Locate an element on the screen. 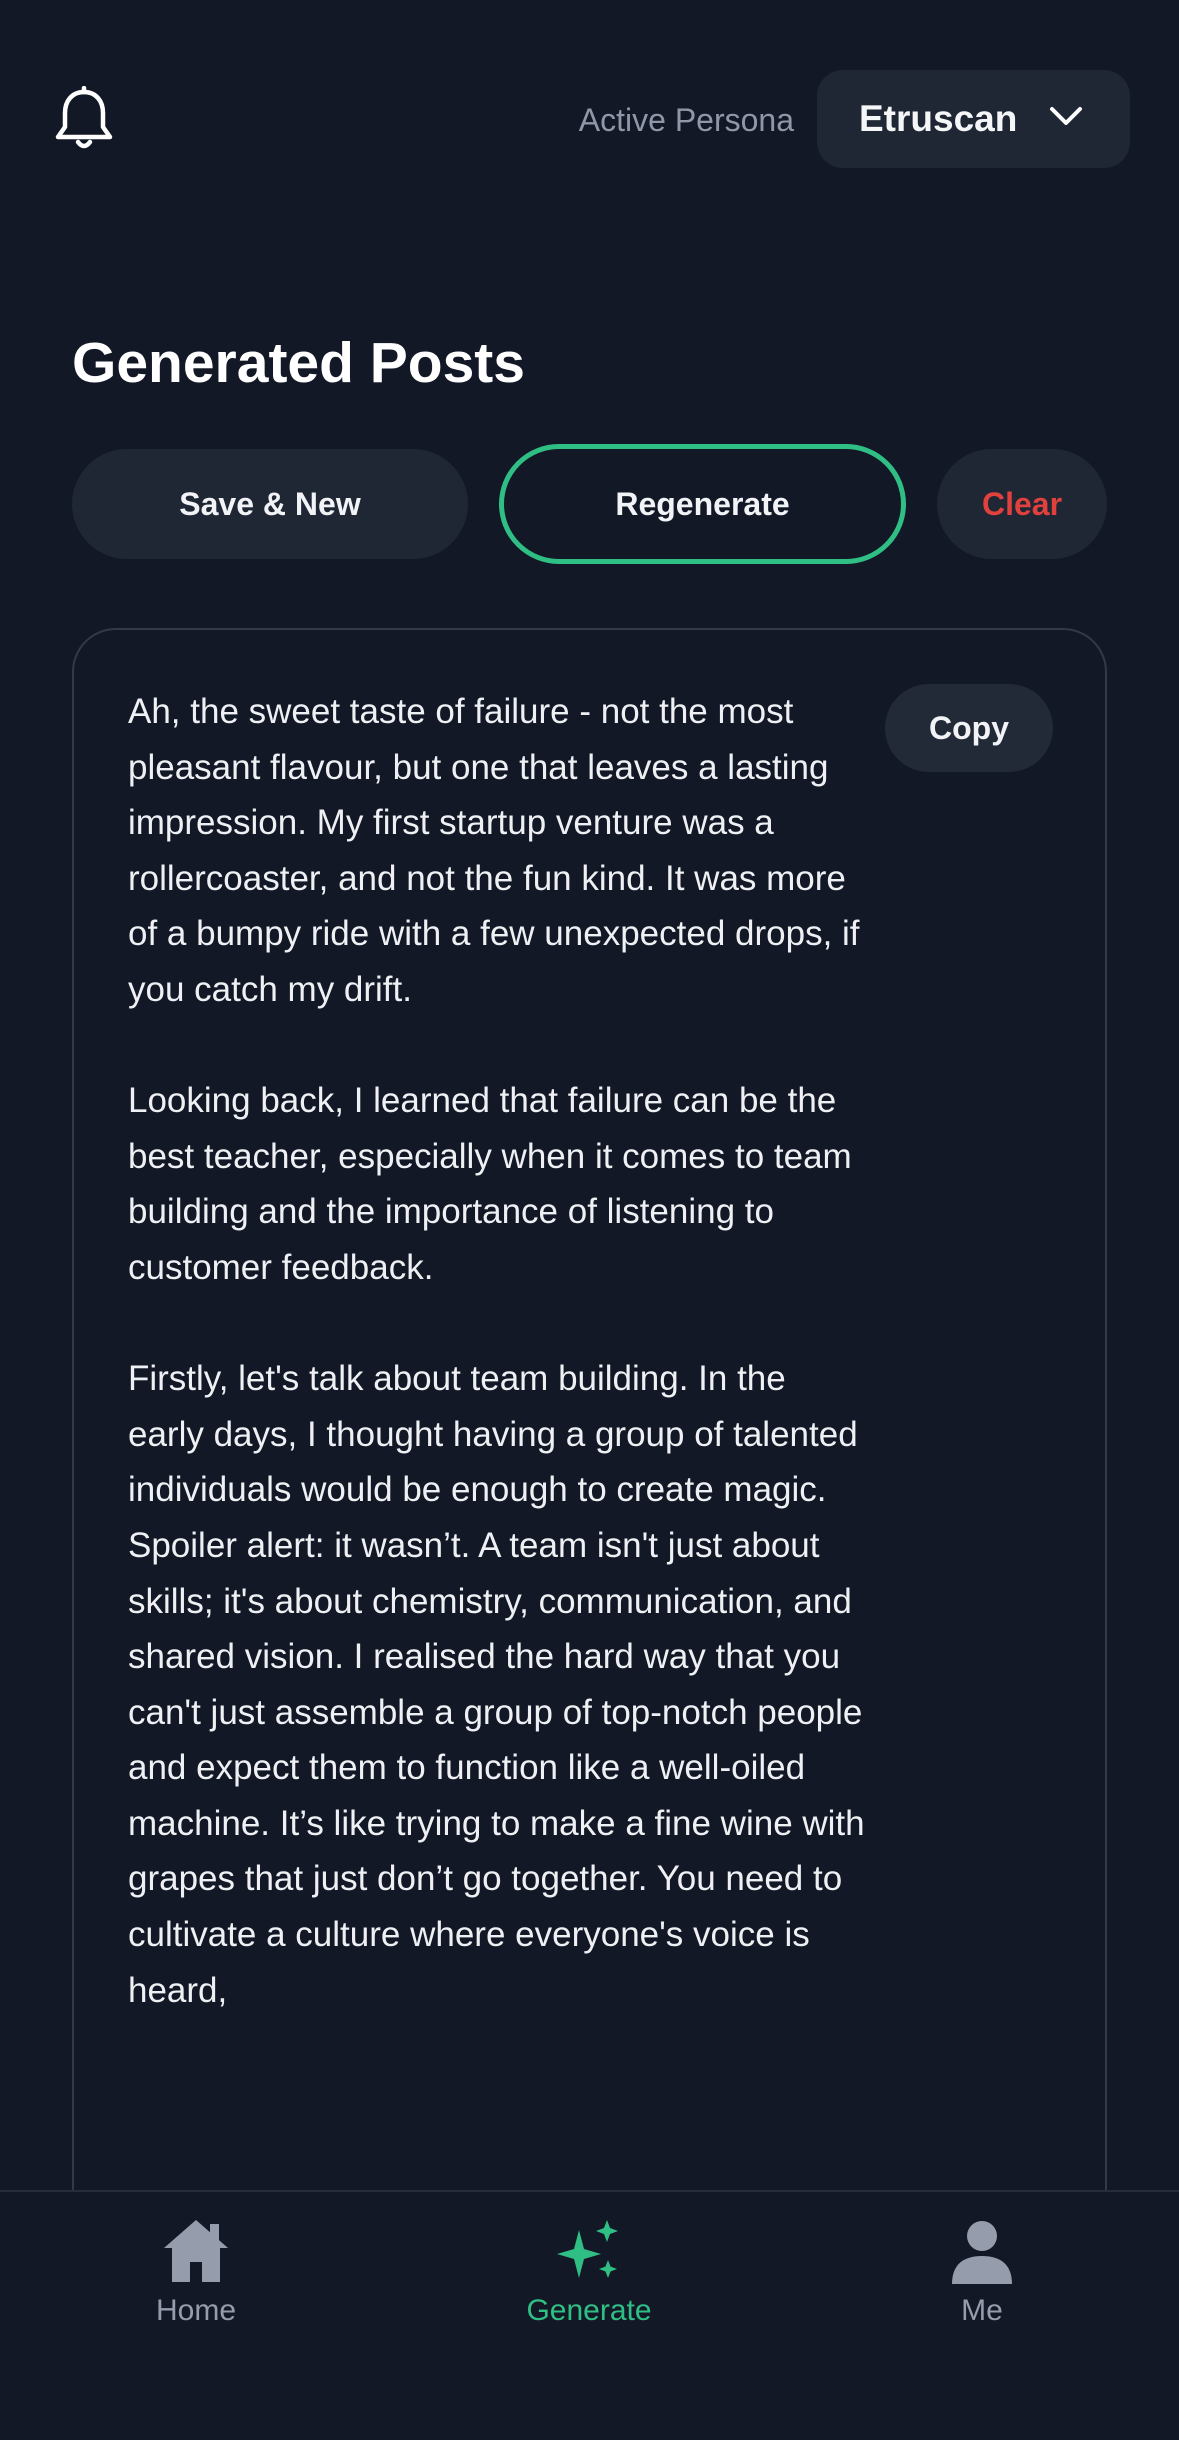 The width and height of the screenshot is (1179, 2440). persona-dropdown: Etruscan is located at coordinates (973, 119).